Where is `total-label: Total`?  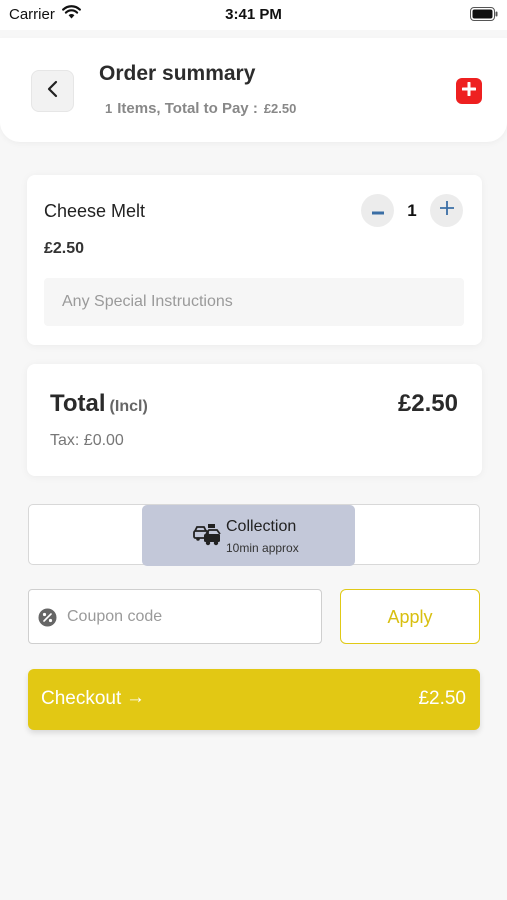
total-label: Total is located at coordinates (78, 403).